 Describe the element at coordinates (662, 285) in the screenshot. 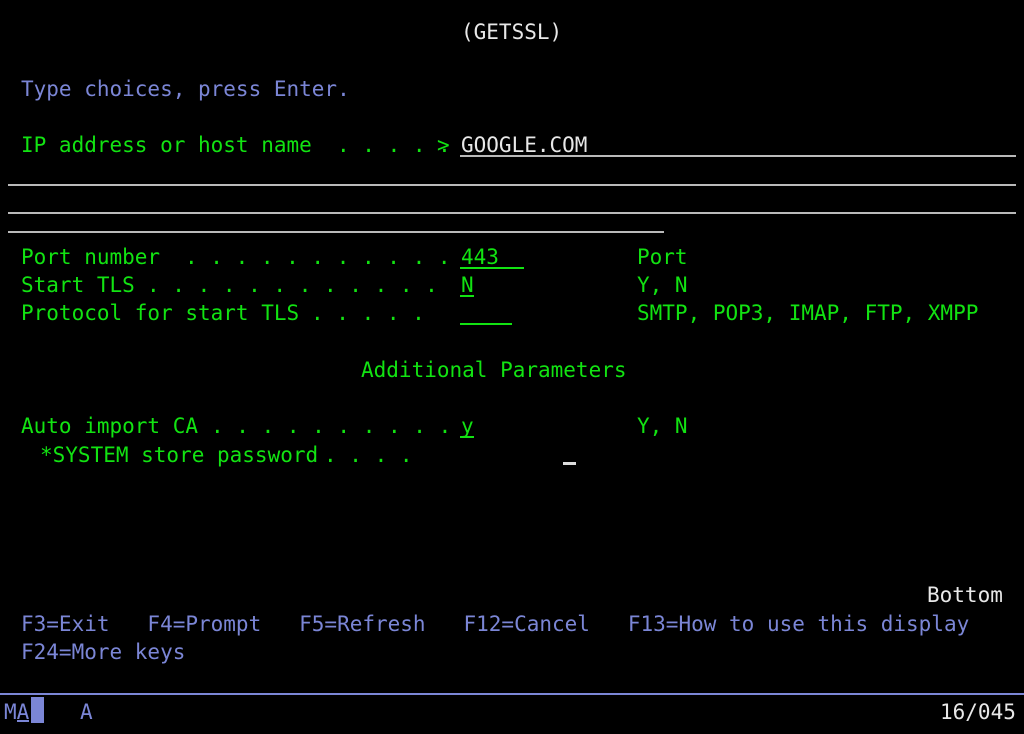

I see `start-tls-field-hint: Y, N` at that location.